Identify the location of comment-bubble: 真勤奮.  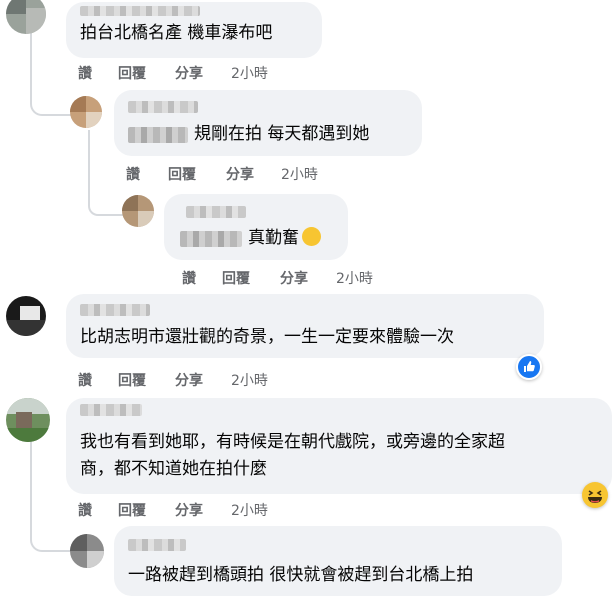
(256, 227).